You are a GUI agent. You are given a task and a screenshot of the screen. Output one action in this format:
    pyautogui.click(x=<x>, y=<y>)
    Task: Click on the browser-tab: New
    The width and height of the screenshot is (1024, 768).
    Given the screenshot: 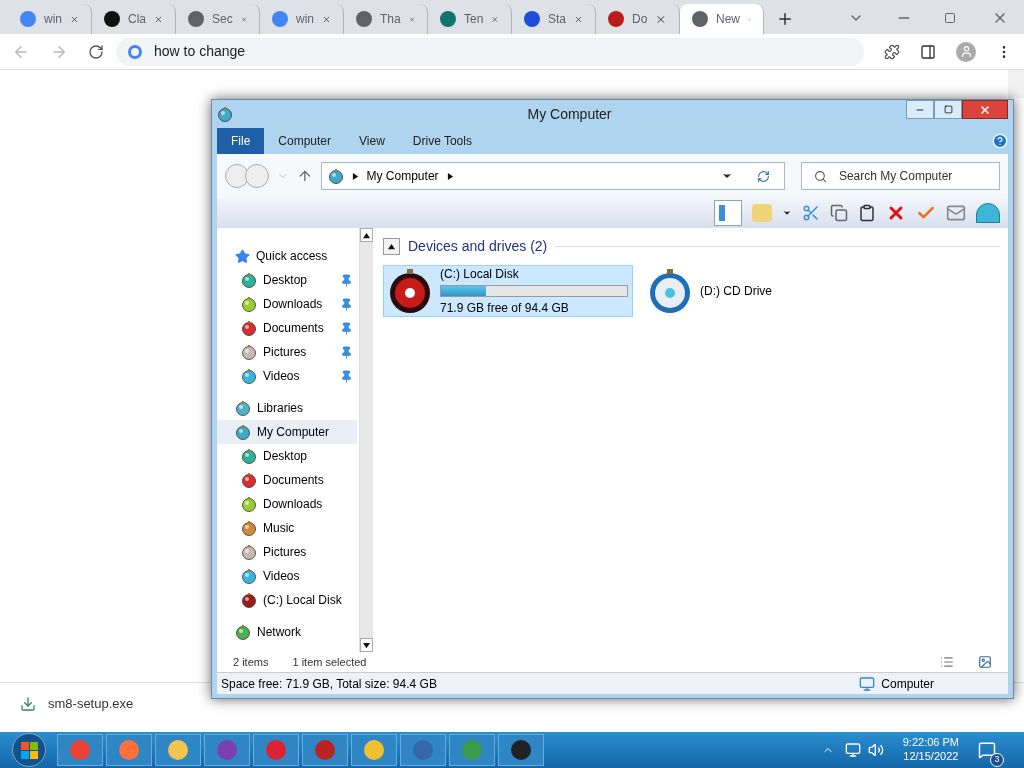 What is the action you would take?
    pyautogui.click(x=722, y=19)
    